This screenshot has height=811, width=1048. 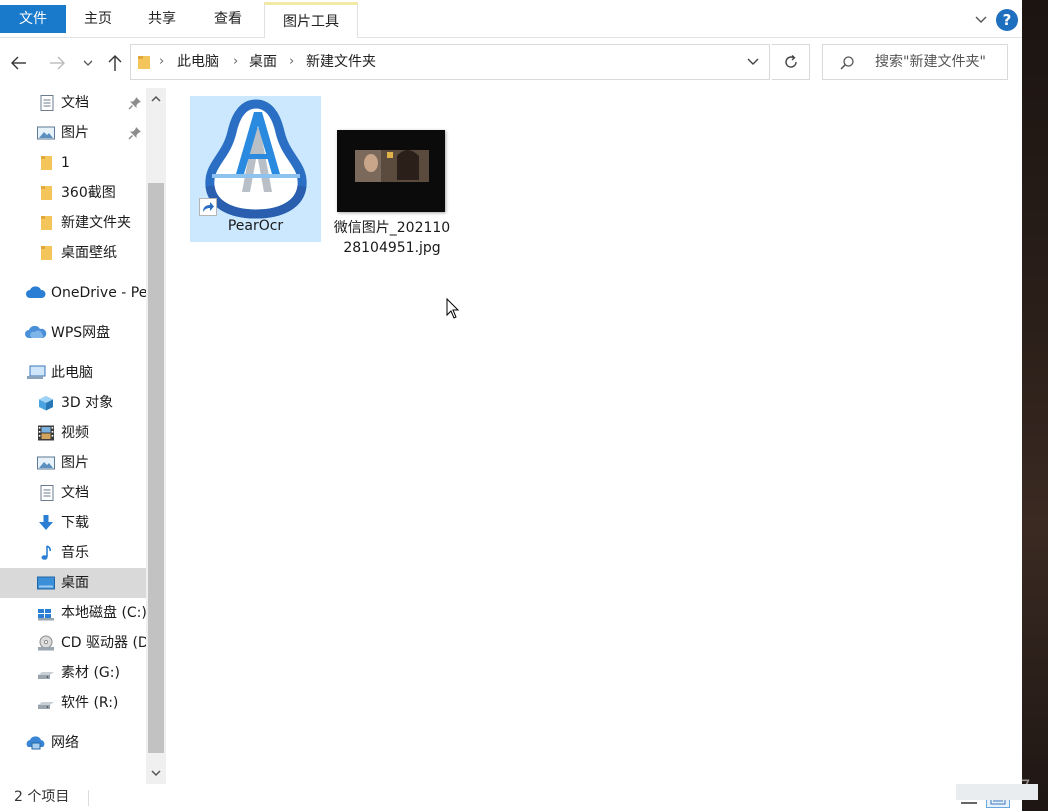 I want to click on sidebar-item-wallpapers: 桌面壁纸, so click(x=73, y=253).